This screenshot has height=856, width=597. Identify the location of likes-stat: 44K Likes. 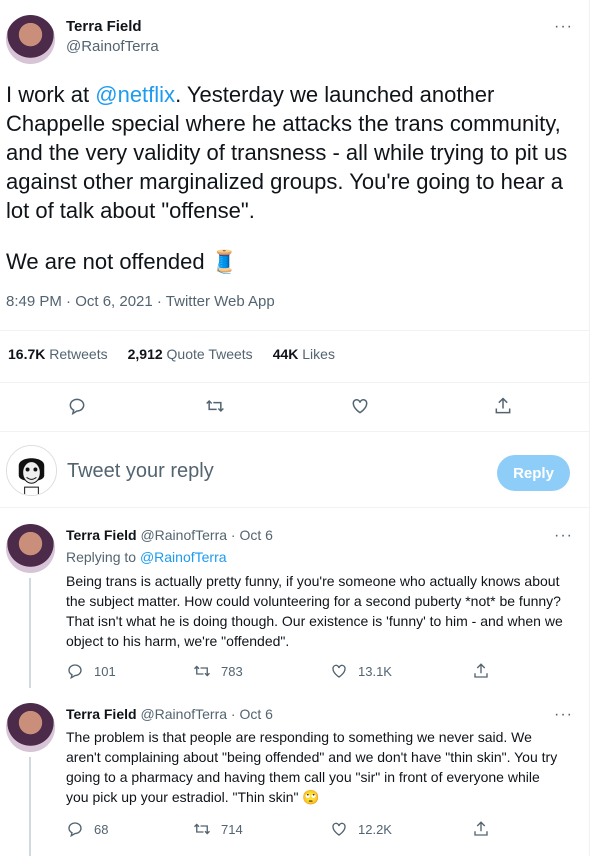
(304, 354).